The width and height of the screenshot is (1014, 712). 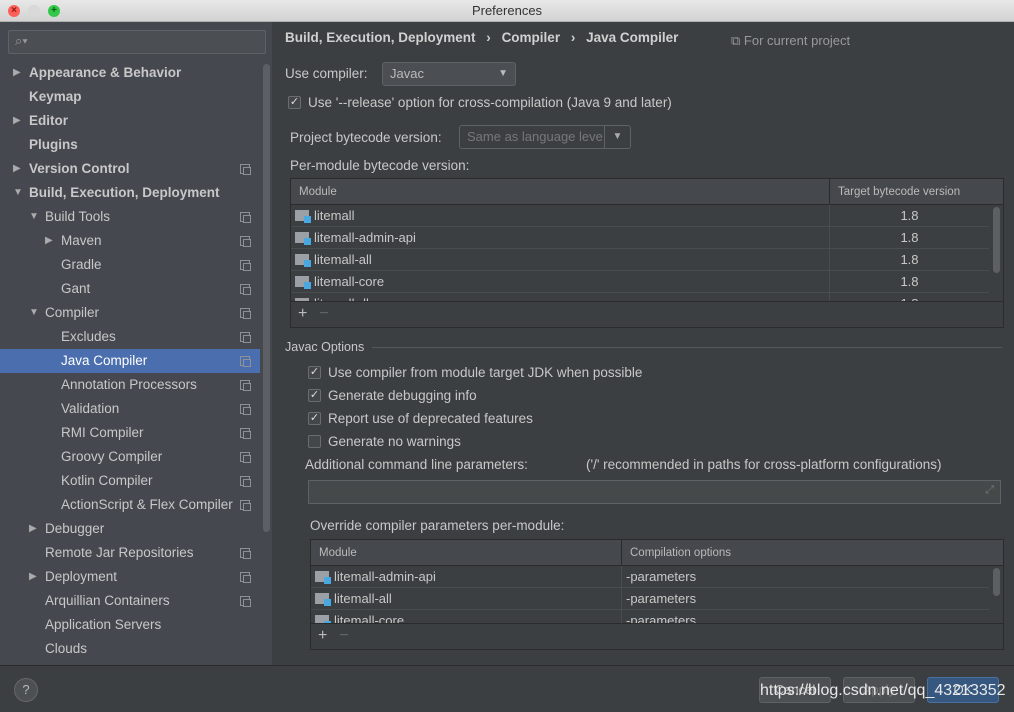 What do you see at coordinates (76, 288) in the screenshot?
I see `sidebar-item-label: Gant` at bounding box center [76, 288].